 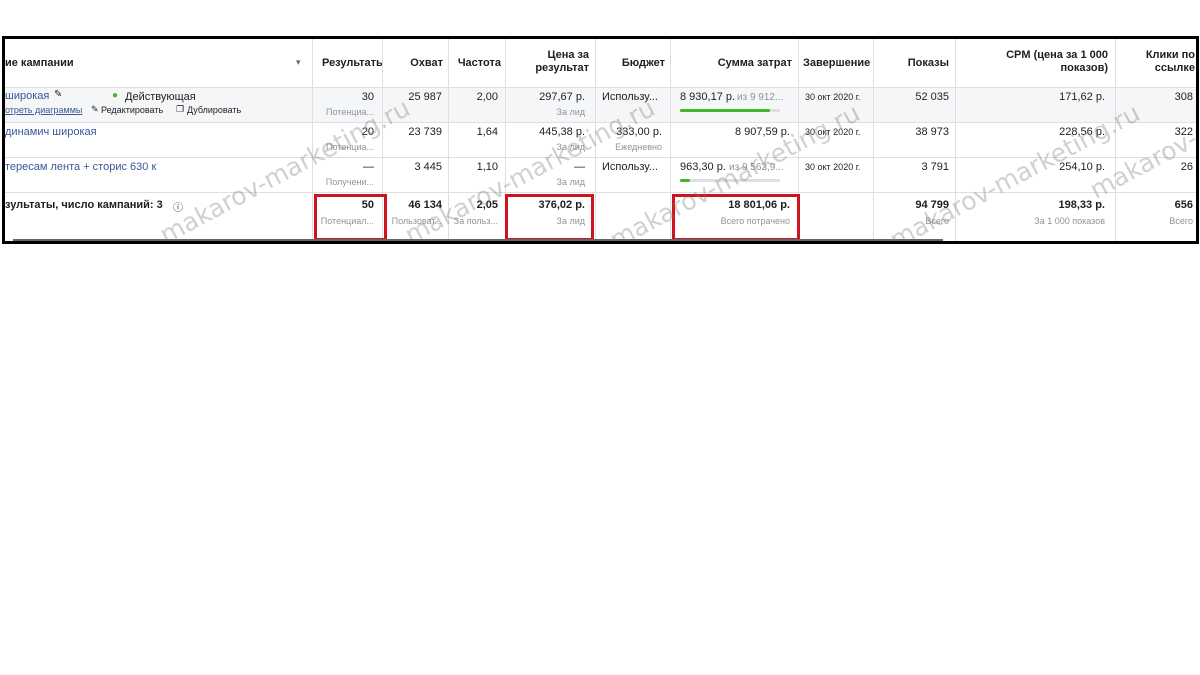 I want to click on highlight-cost, so click(x=549, y=217).